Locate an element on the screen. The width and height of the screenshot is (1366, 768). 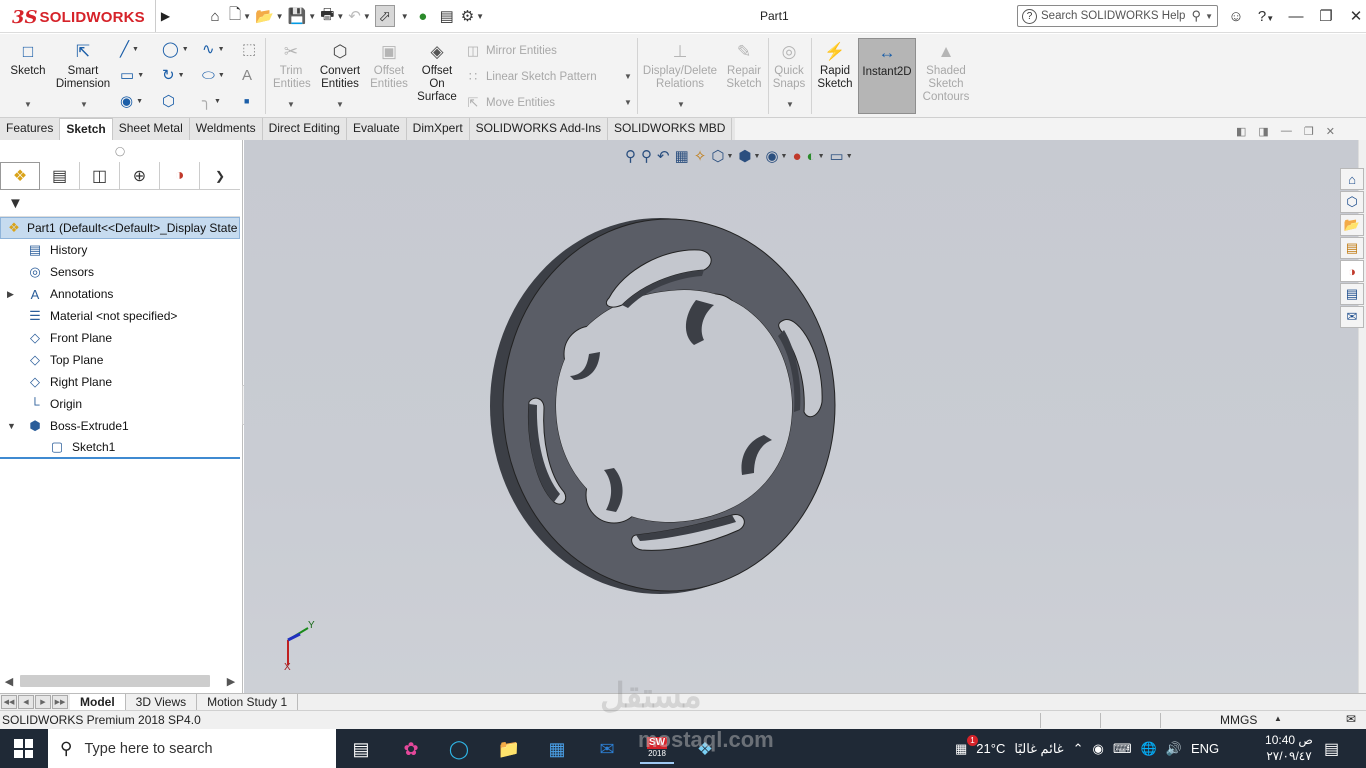
tree-item-sketch1: ▢ Sketch1 is located at coordinates (120, 448).